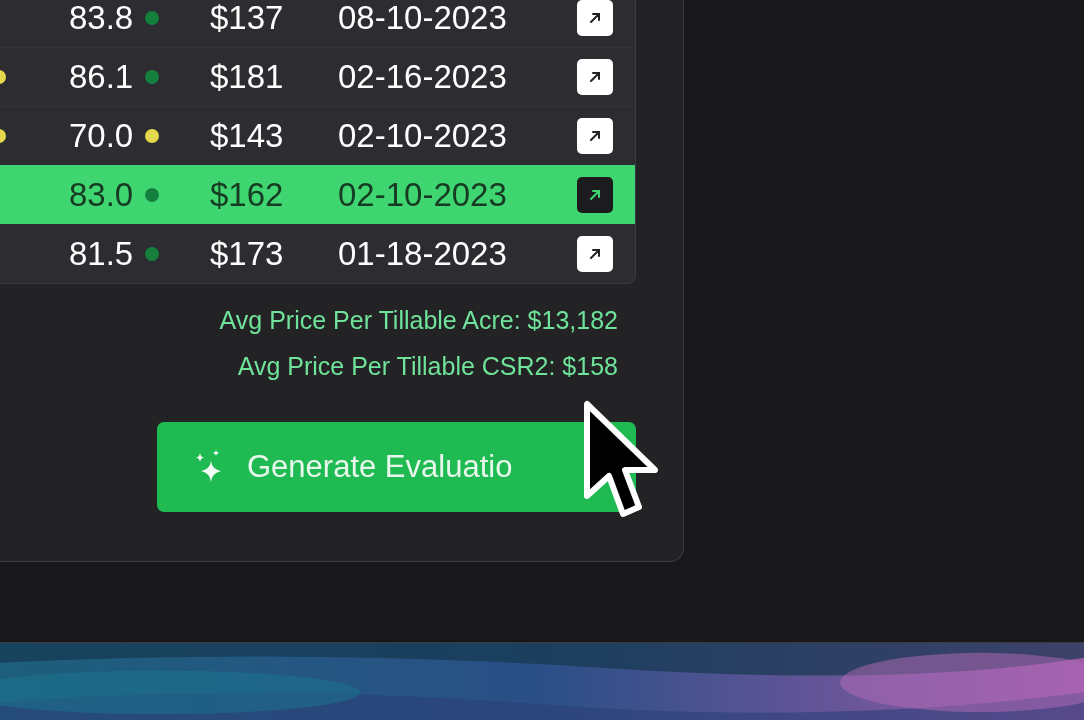  I want to click on table-cell: 02-16-2023, so click(422, 77).